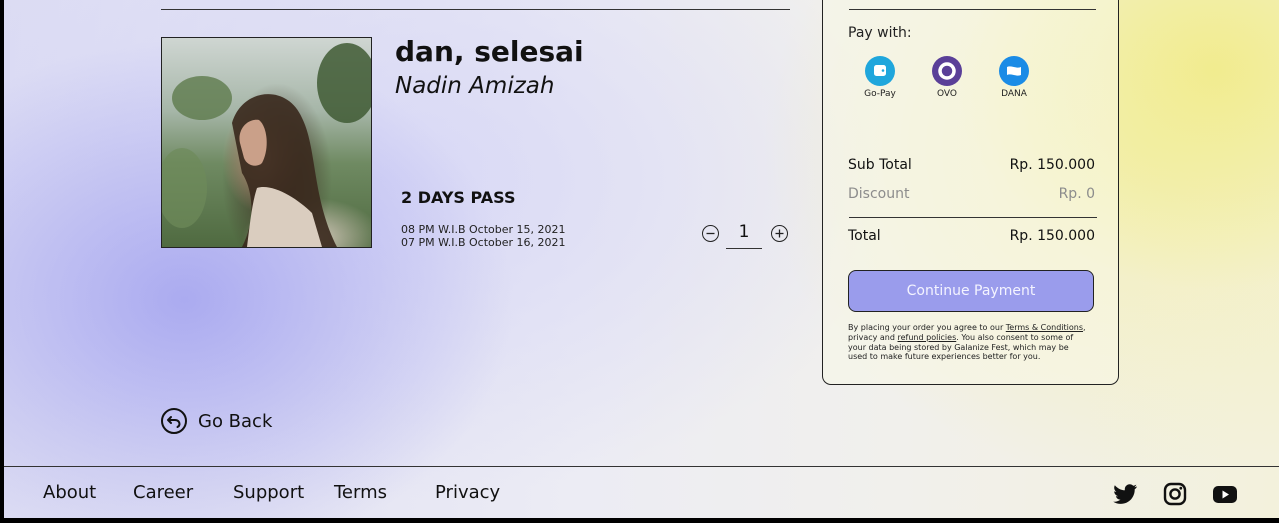 The width and height of the screenshot is (1279, 523). I want to click on youtube-icon, so click(1225, 494).